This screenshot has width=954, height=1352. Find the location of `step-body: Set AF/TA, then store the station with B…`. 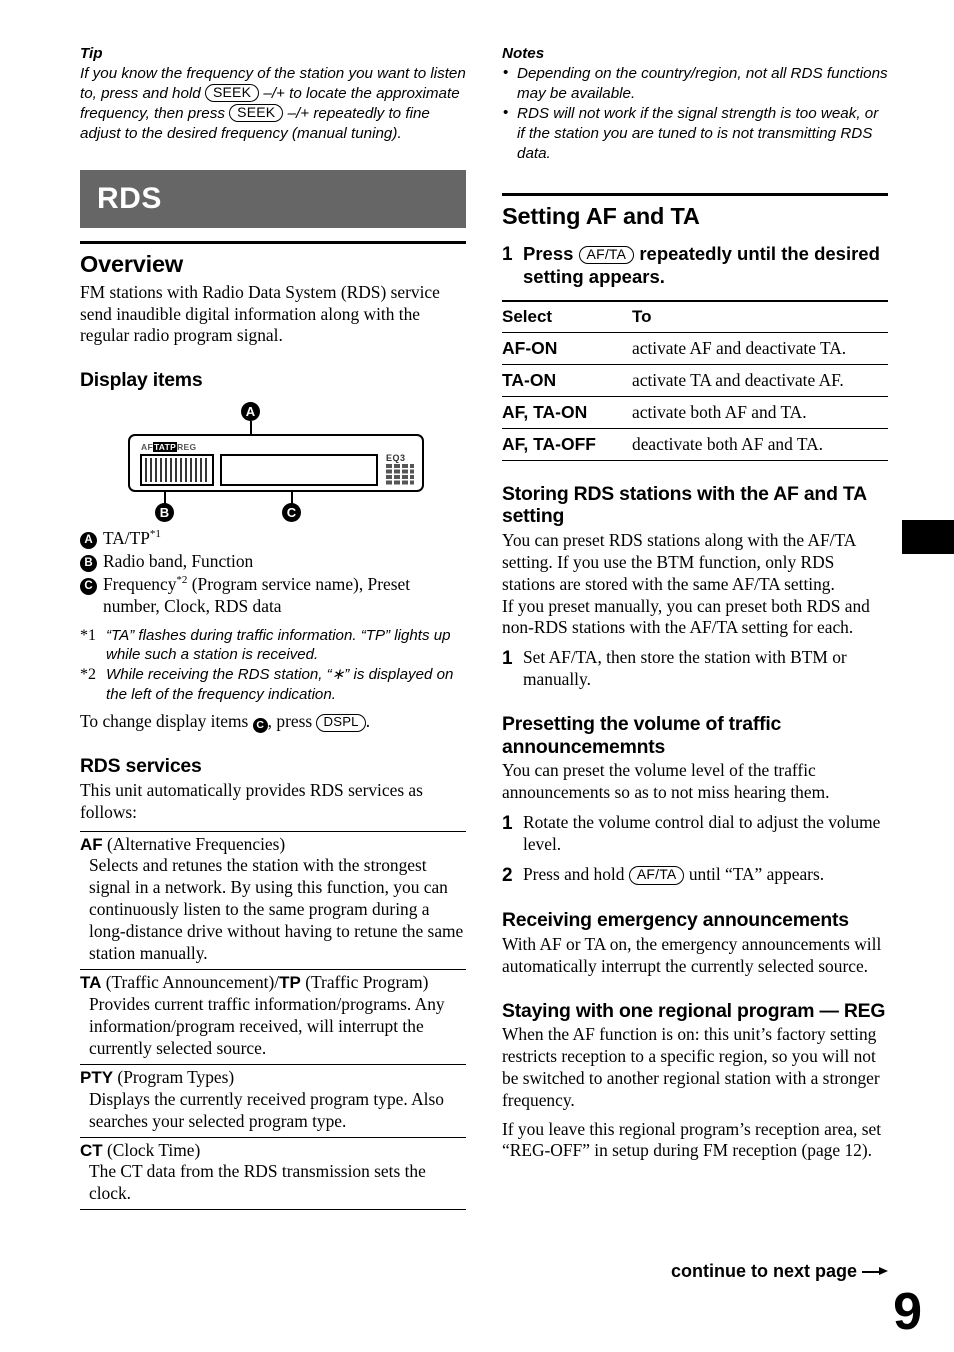

step-body: Set AF/TA, then store the station with B… is located at coordinates (685, 668).